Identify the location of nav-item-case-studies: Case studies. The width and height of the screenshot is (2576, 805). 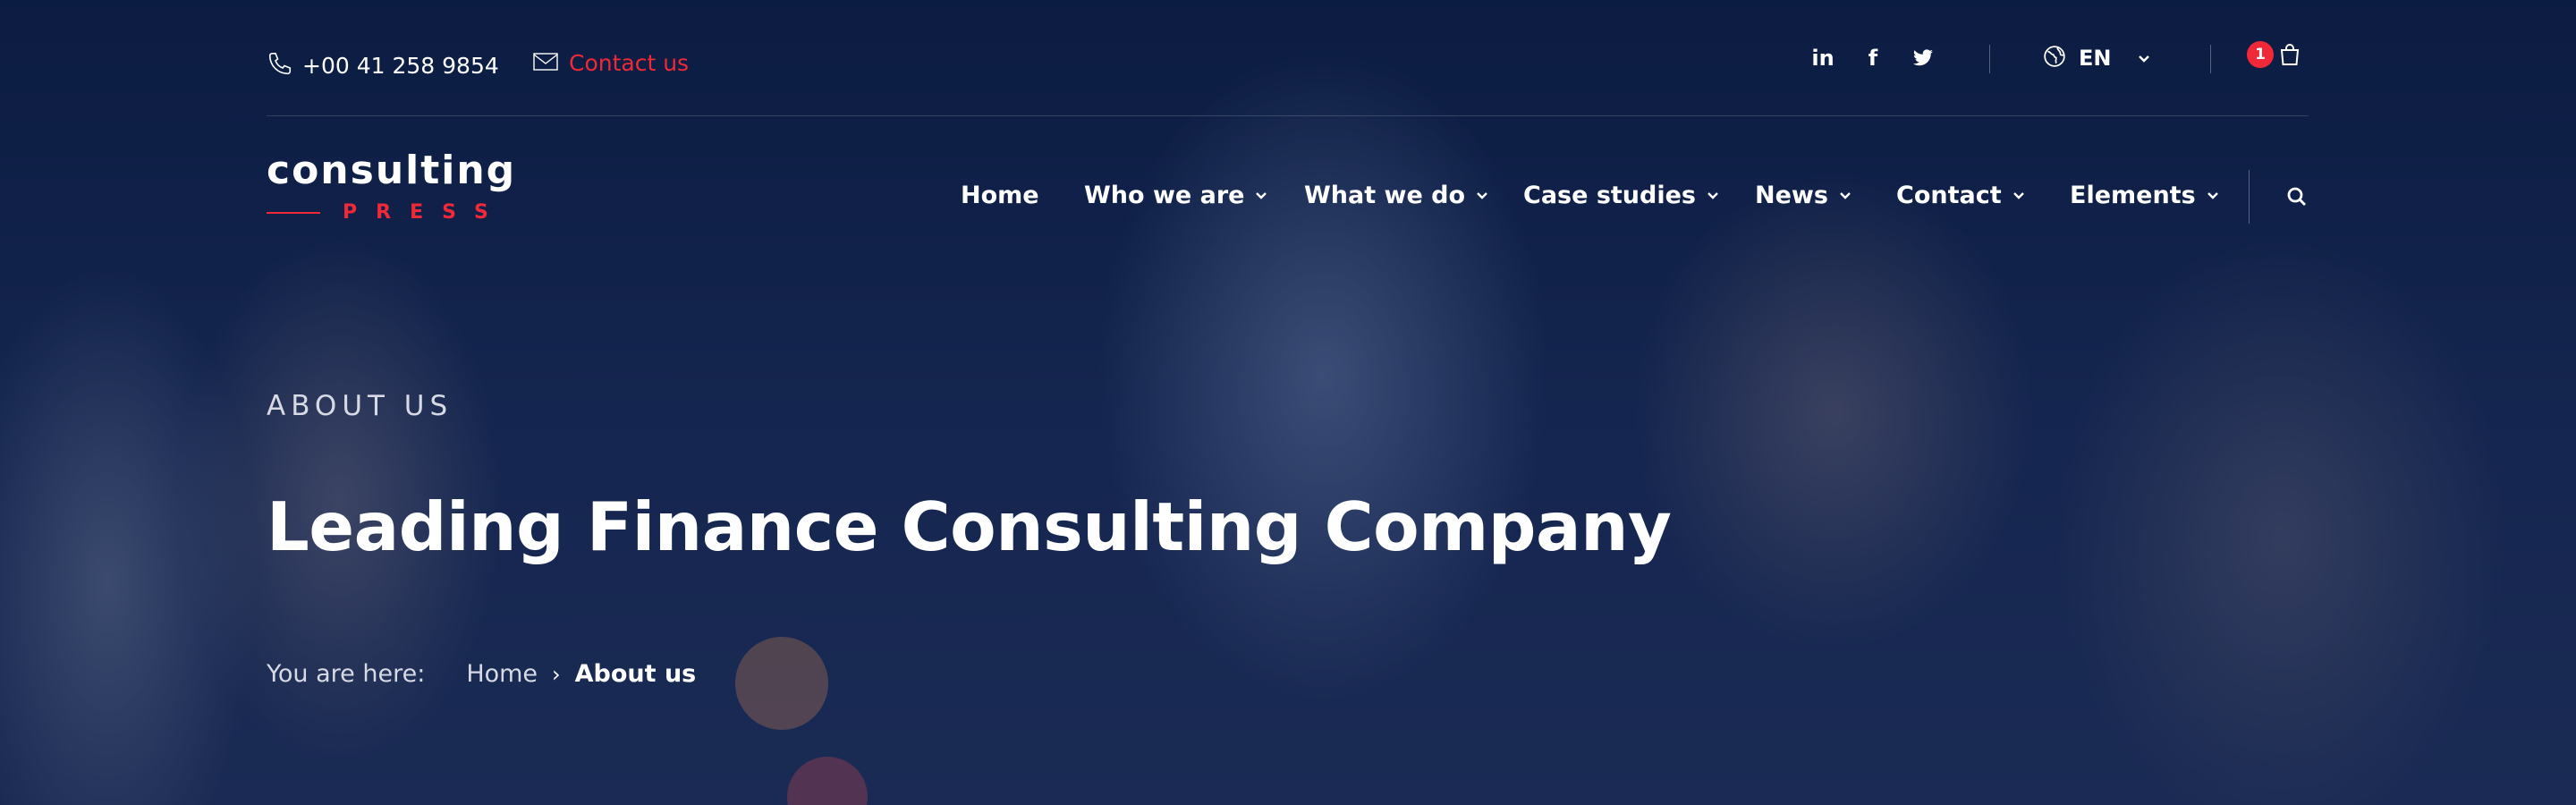
(1621, 195).